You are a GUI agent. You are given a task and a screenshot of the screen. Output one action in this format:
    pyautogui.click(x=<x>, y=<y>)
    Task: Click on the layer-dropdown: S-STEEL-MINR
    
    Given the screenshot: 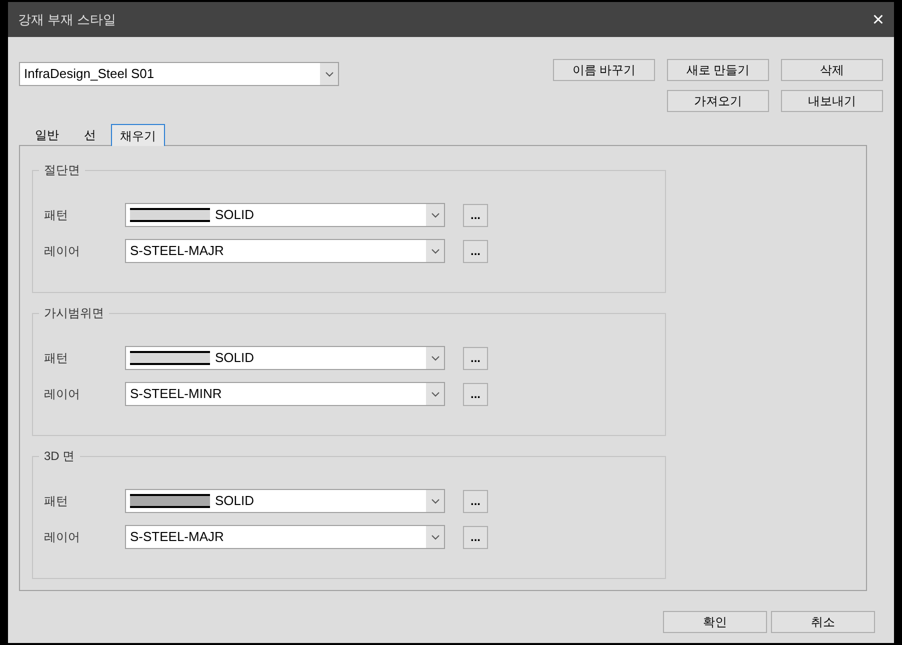 What is the action you would take?
    pyautogui.click(x=285, y=394)
    